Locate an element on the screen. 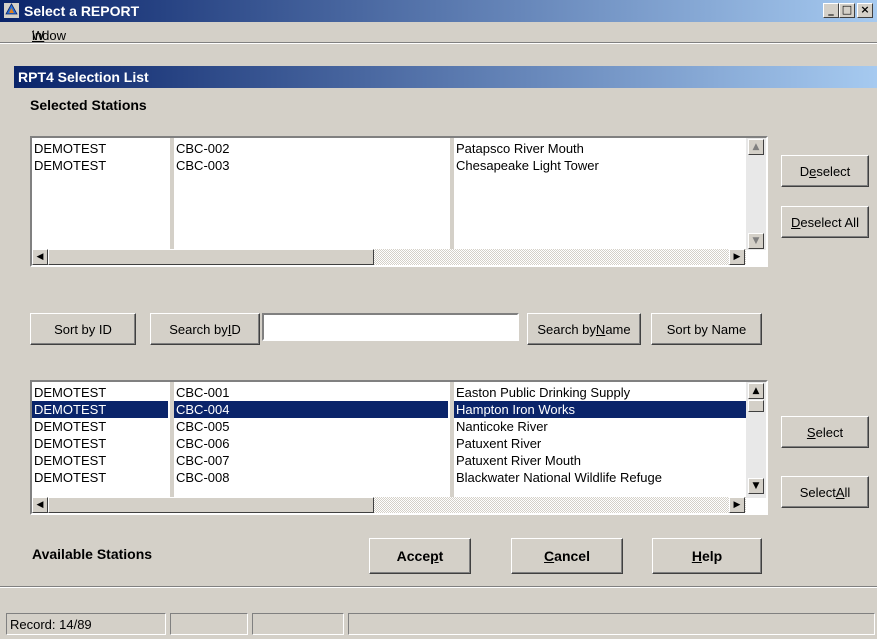  select-button: Select is located at coordinates (825, 432).